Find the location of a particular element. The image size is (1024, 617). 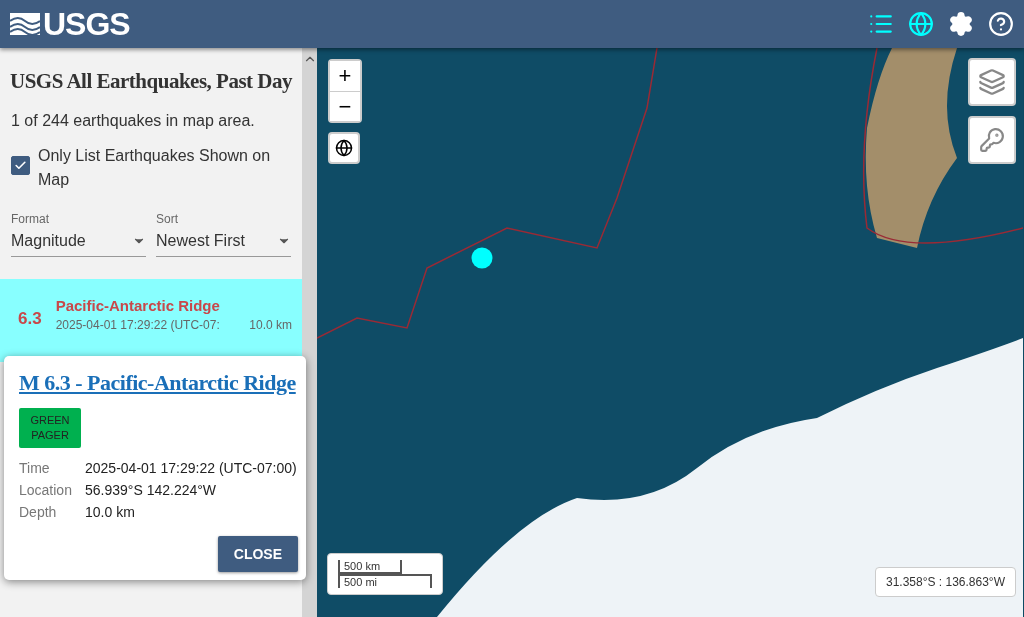

cursor-coordinates: 31.358°S : 136.863°W is located at coordinates (945, 582).